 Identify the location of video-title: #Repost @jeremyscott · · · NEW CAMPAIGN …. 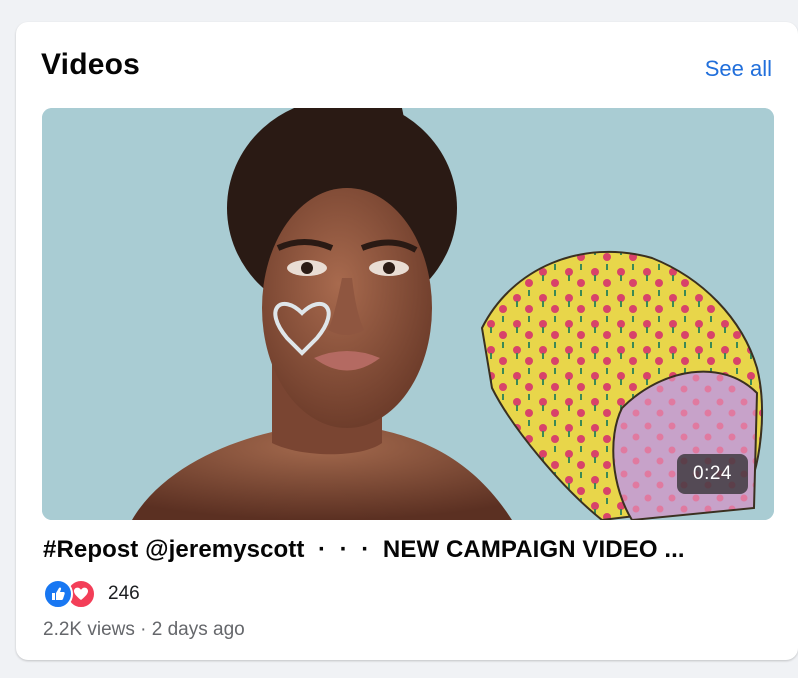
(403, 550).